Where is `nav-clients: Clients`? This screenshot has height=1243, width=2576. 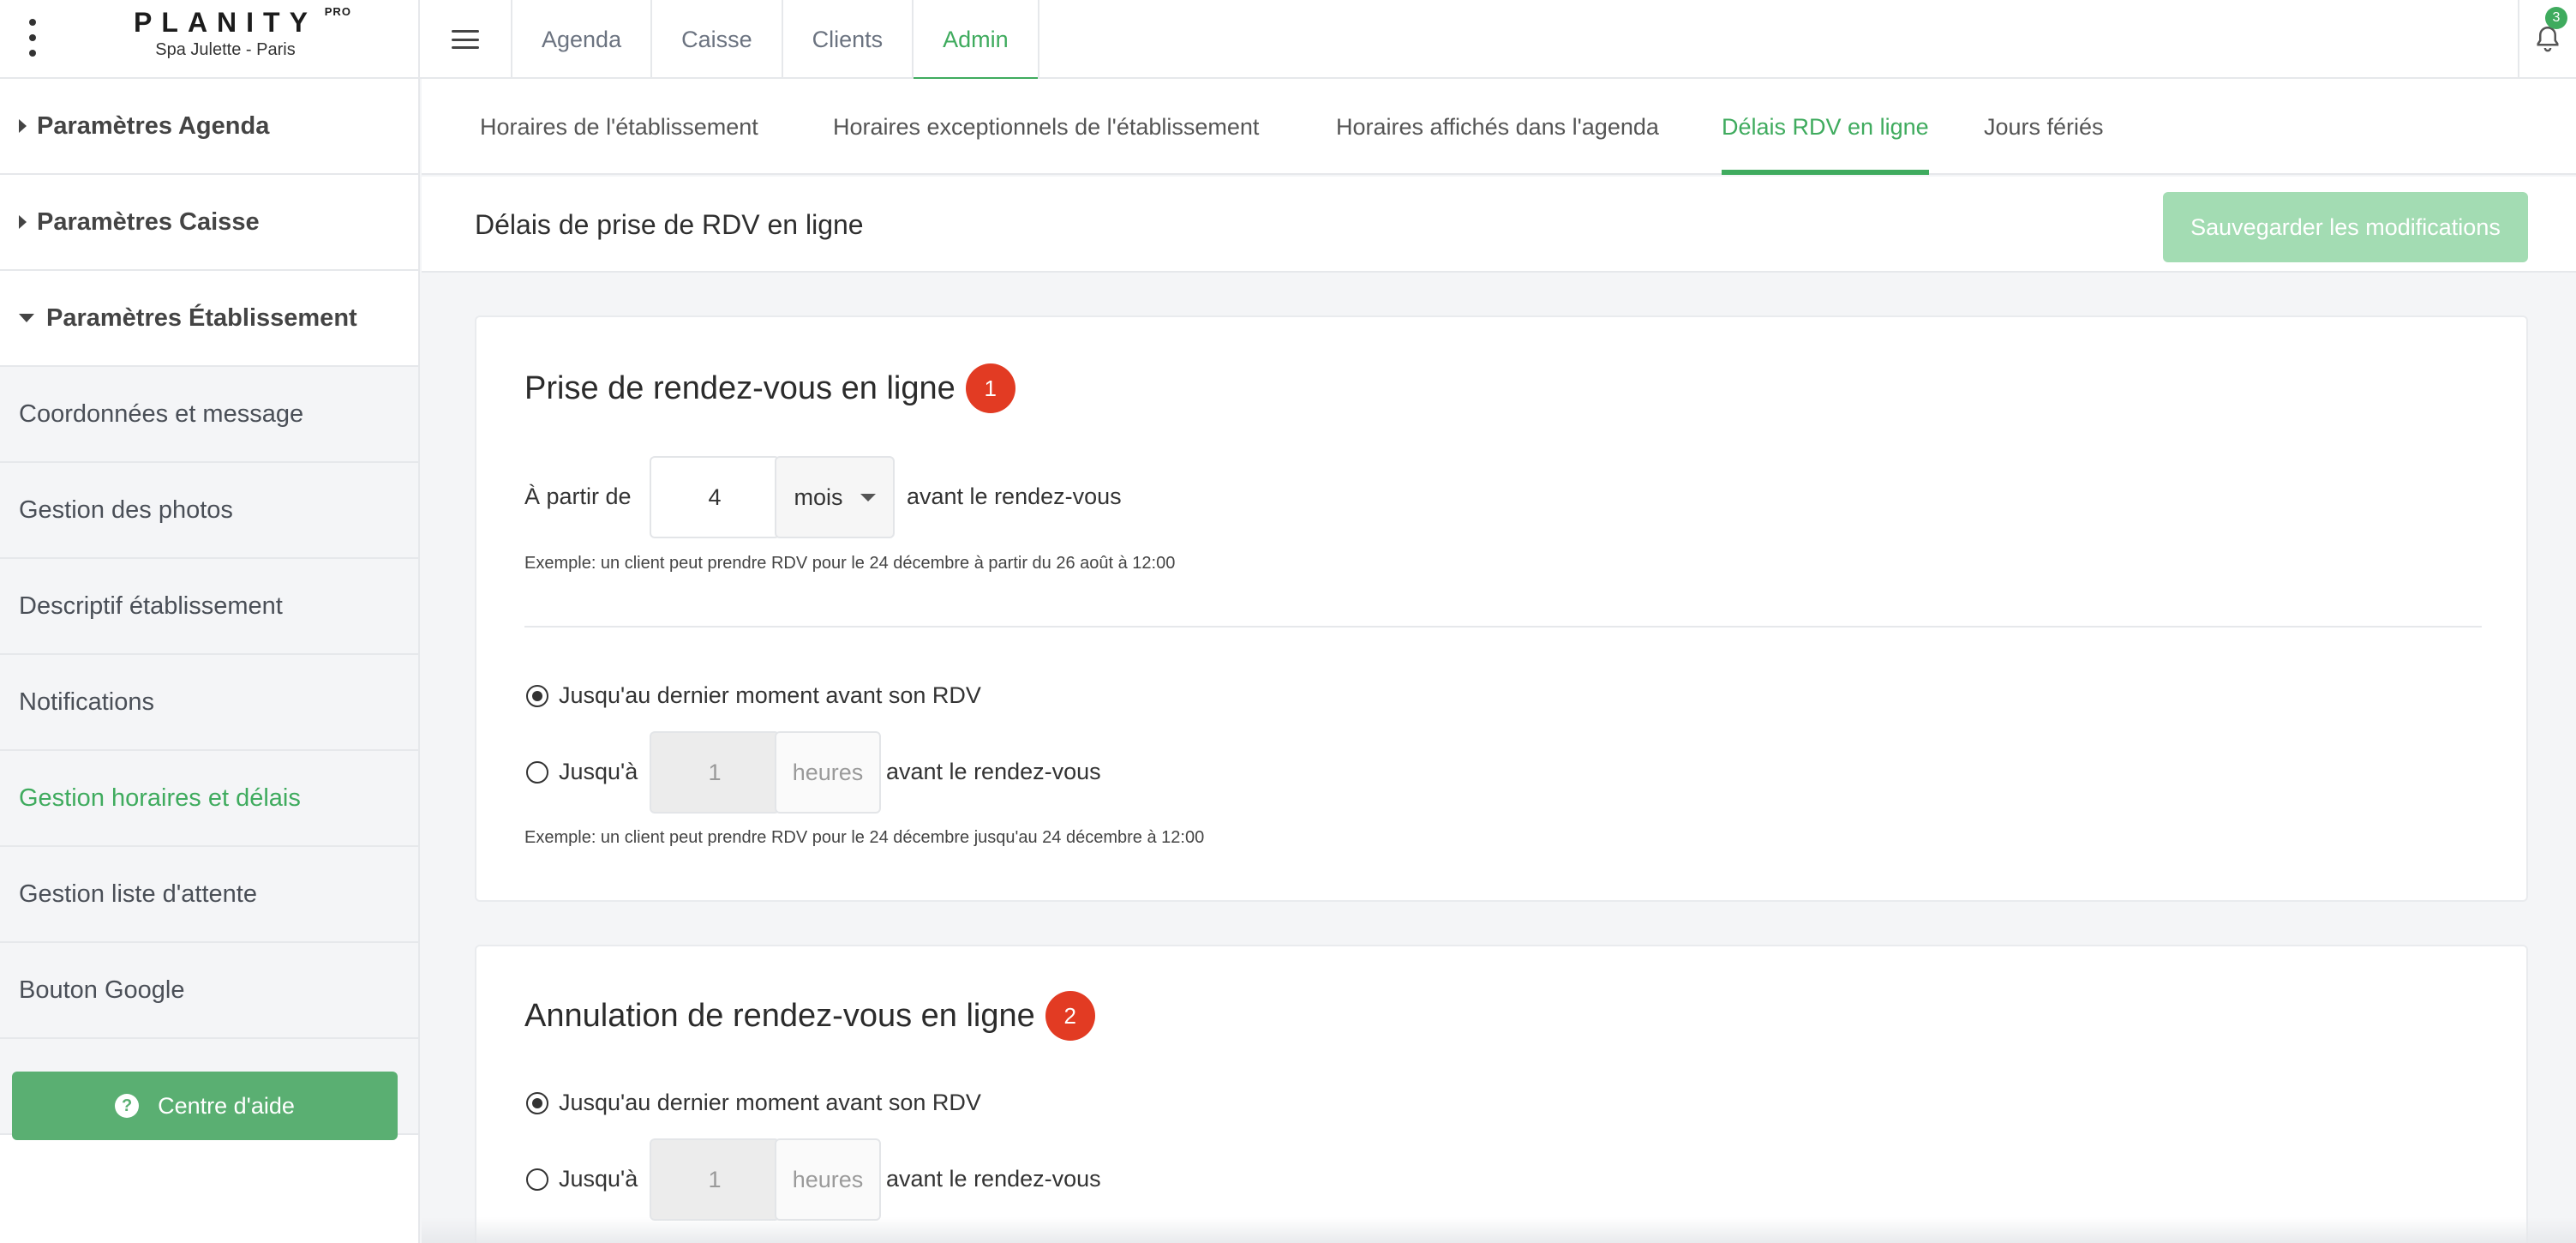 nav-clients: Clients is located at coordinates (848, 39).